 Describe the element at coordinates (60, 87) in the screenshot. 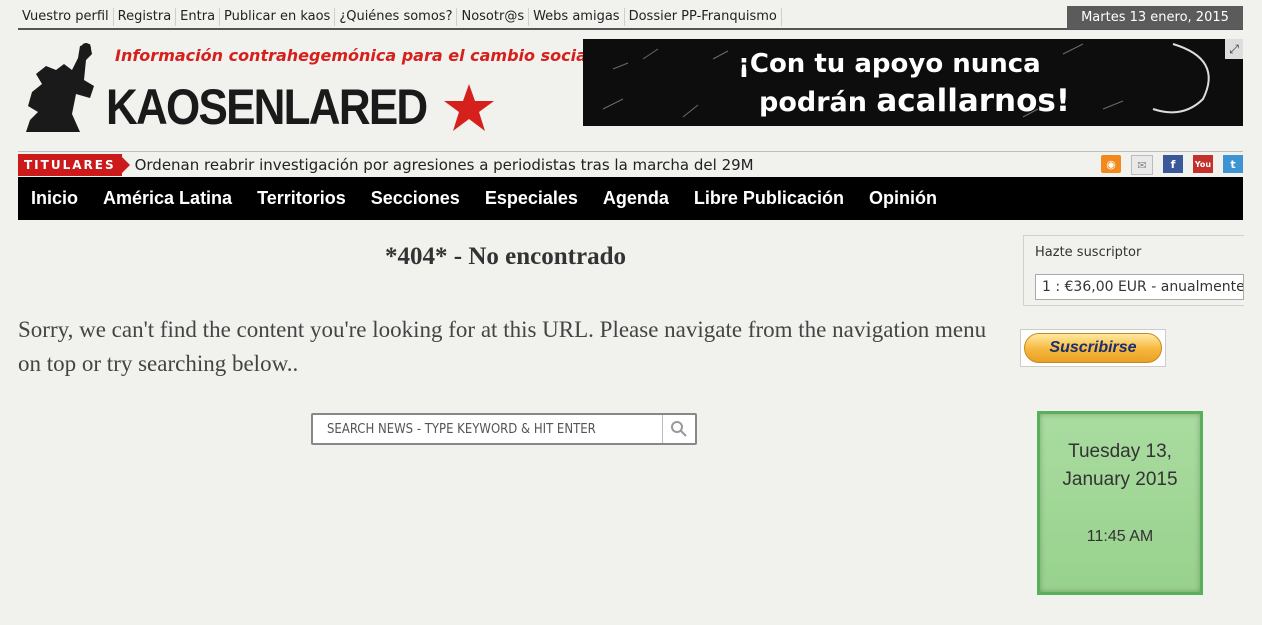

I see `logo-figure-icon` at that location.